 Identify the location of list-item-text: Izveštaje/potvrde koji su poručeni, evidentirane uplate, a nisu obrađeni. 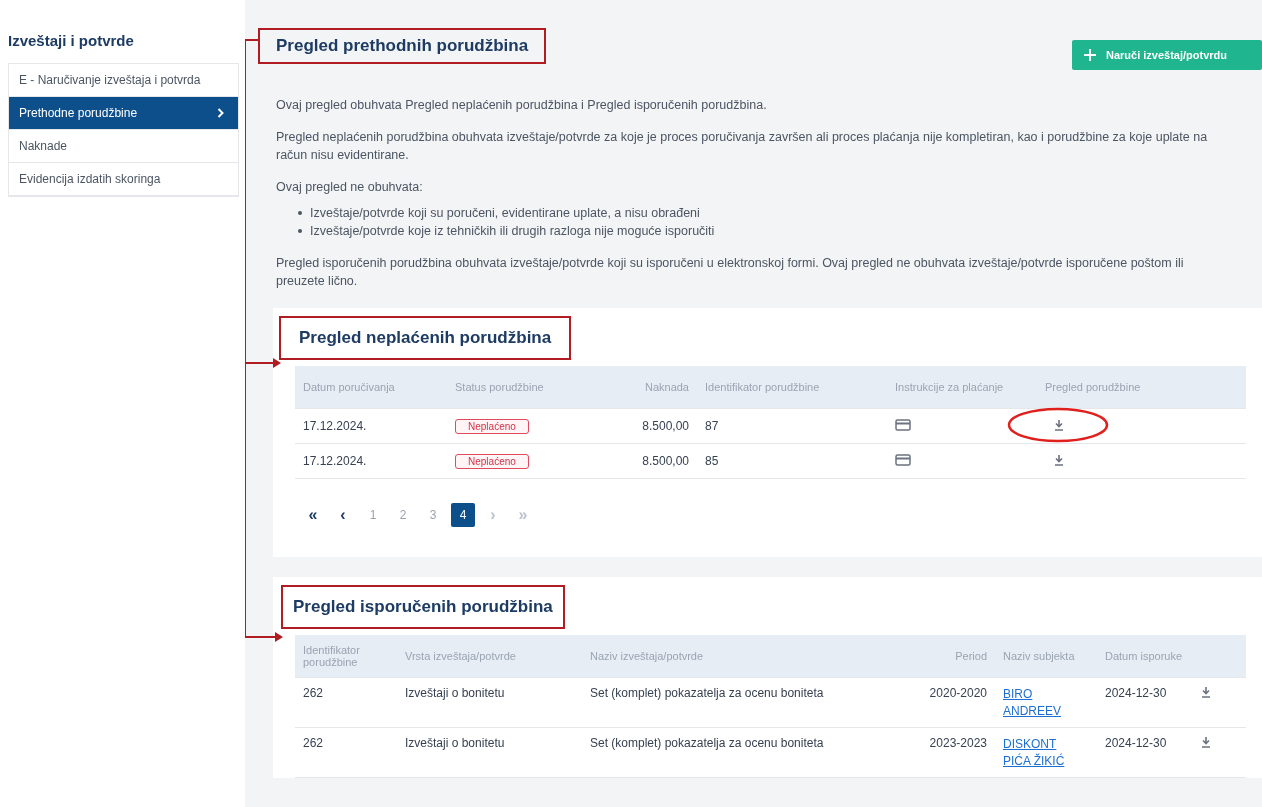
(505, 213).